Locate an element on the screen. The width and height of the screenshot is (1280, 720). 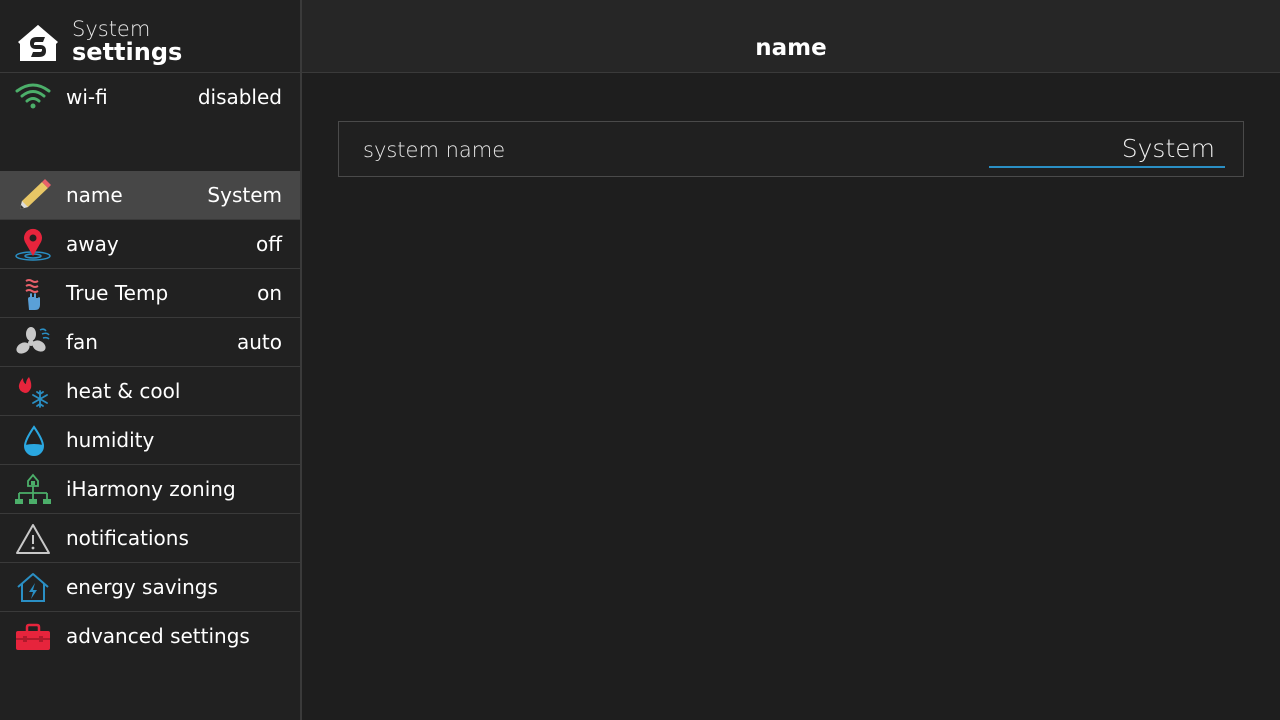
location-pin-icon is located at coordinates (33, 244).